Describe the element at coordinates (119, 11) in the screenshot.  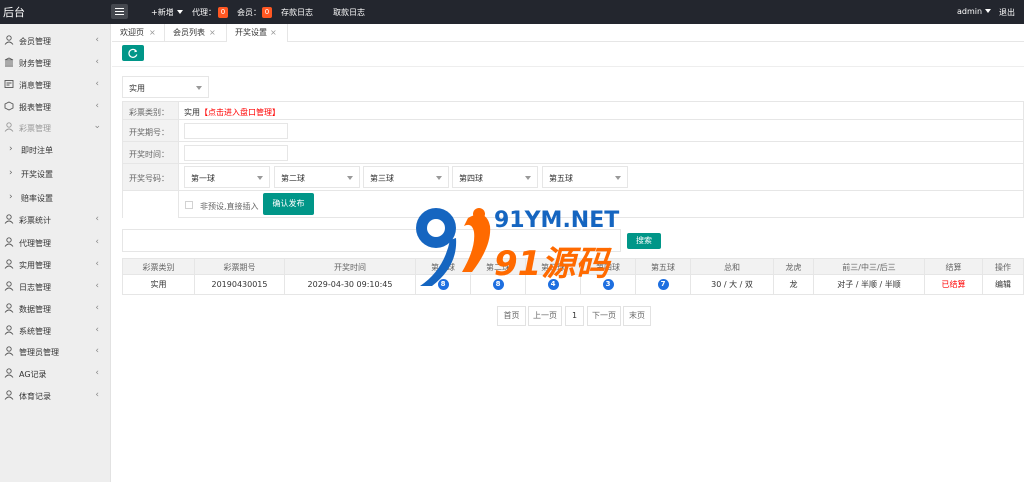
I see `menu-toggle-button` at that location.